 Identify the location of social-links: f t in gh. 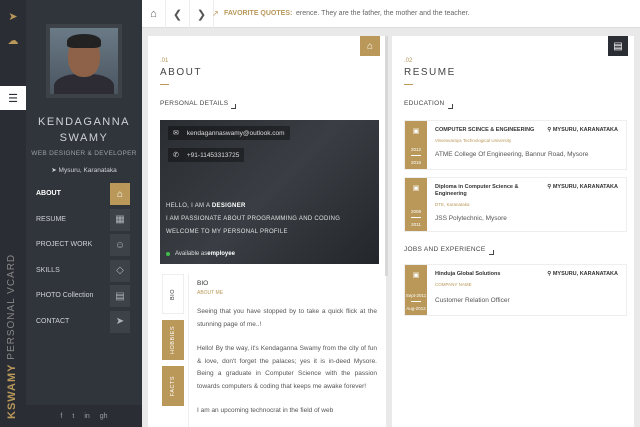
(84, 416).